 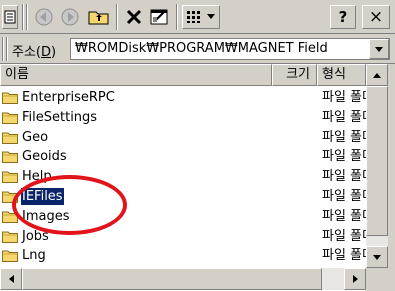 I want to click on delete-button, so click(x=134, y=17).